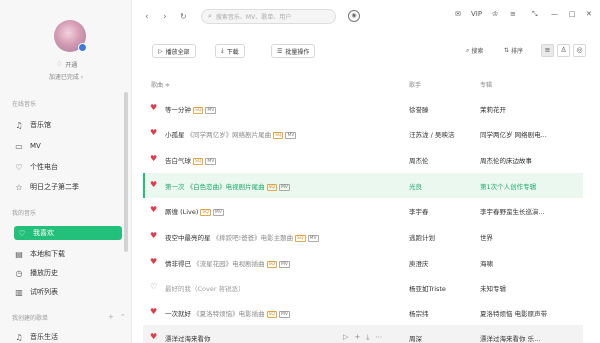 The image size is (600, 343). Describe the element at coordinates (70, 336) in the screenshot. I see `sidebar-item-playlist: ♫ 音乐生活` at that location.